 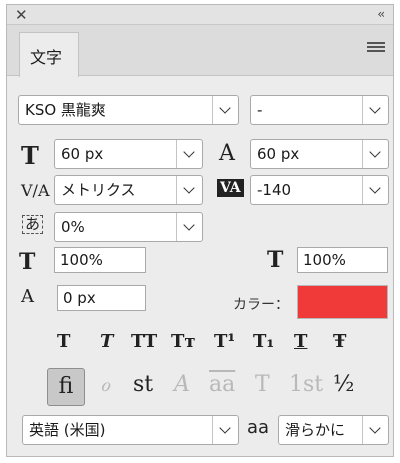 I want to click on fractions-button: ½, so click(x=343, y=384).